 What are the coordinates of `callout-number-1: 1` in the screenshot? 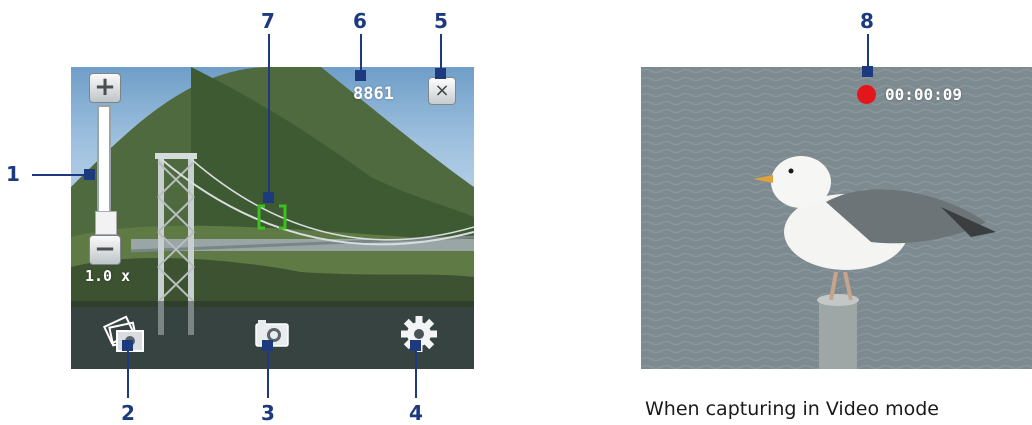 It's located at (13, 174).